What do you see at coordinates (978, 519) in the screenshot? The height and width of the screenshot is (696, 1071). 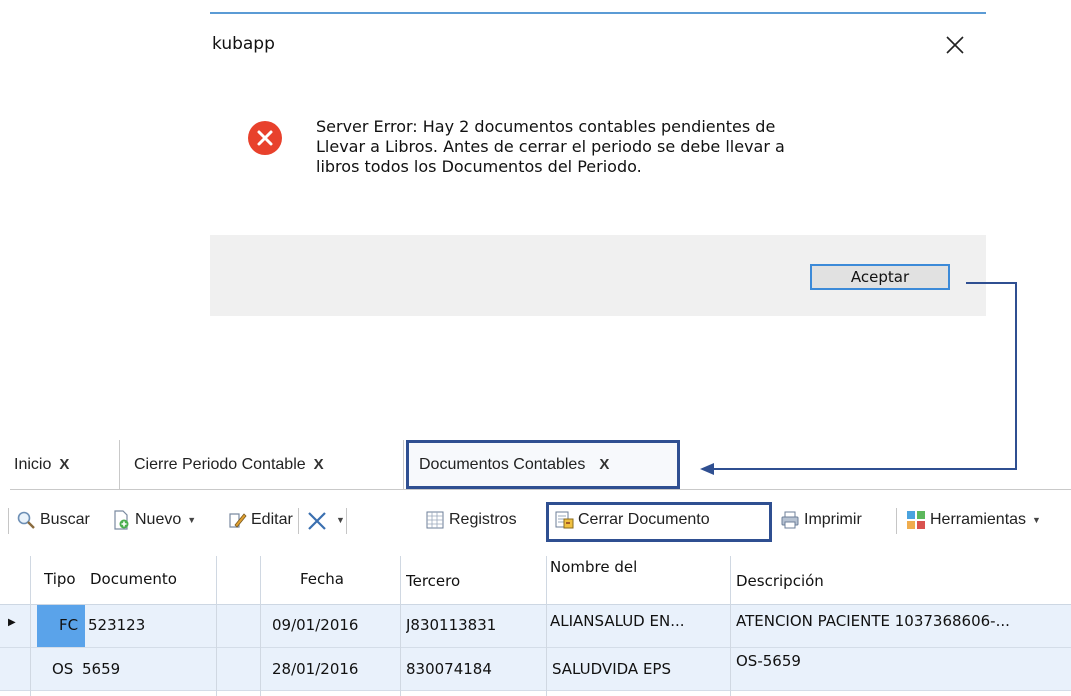 I see `herramientas-label: Herramientas` at bounding box center [978, 519].